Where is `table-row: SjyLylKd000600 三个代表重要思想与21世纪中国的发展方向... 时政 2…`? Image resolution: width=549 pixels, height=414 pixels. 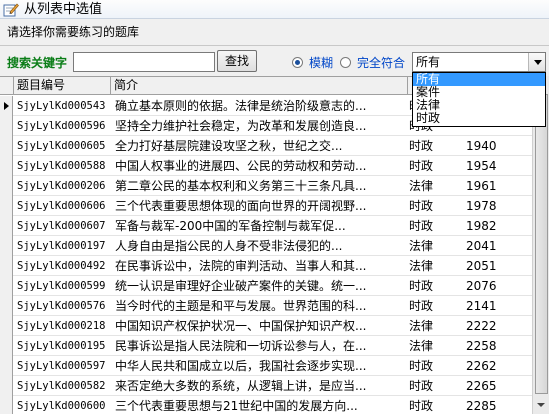
table-row: SjyLylKd000600 三个代表重要思想与21世纪中国的发展方向... 时政 2… is located at coordinates (274, 405).